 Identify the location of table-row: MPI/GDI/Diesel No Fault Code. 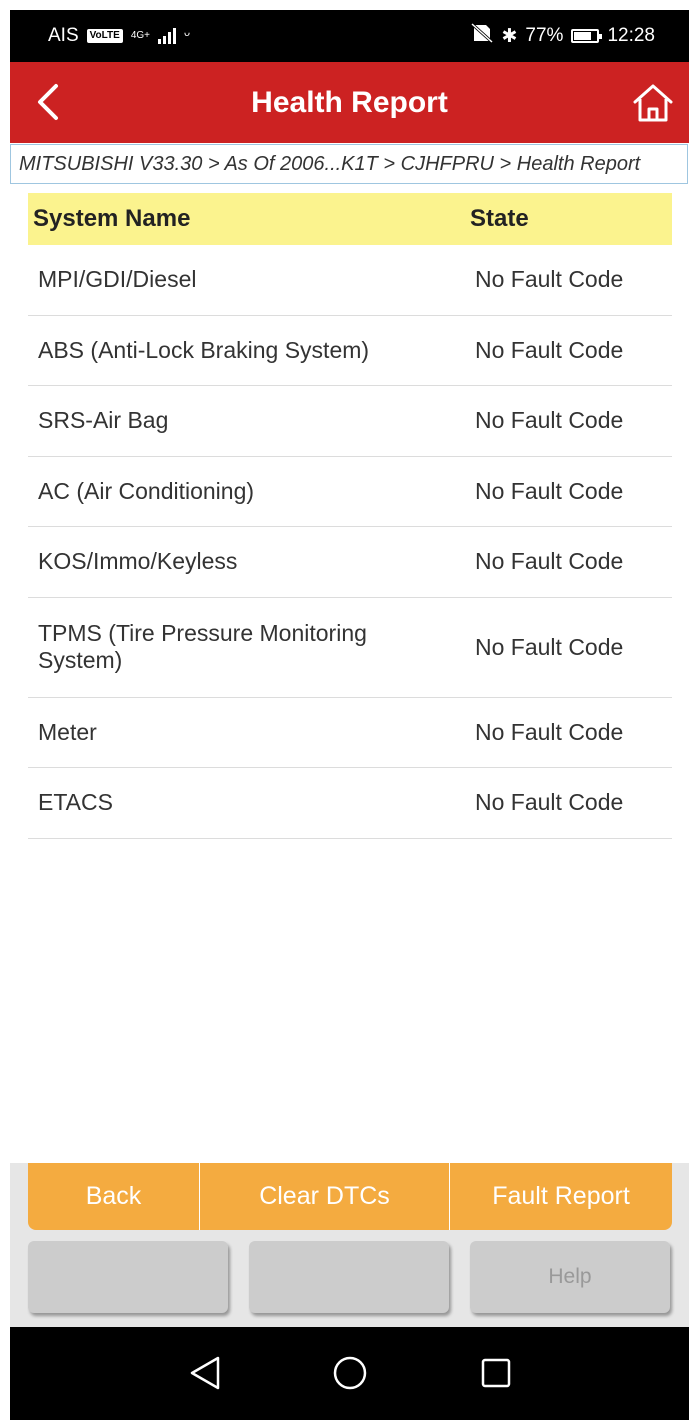
(350, 280).